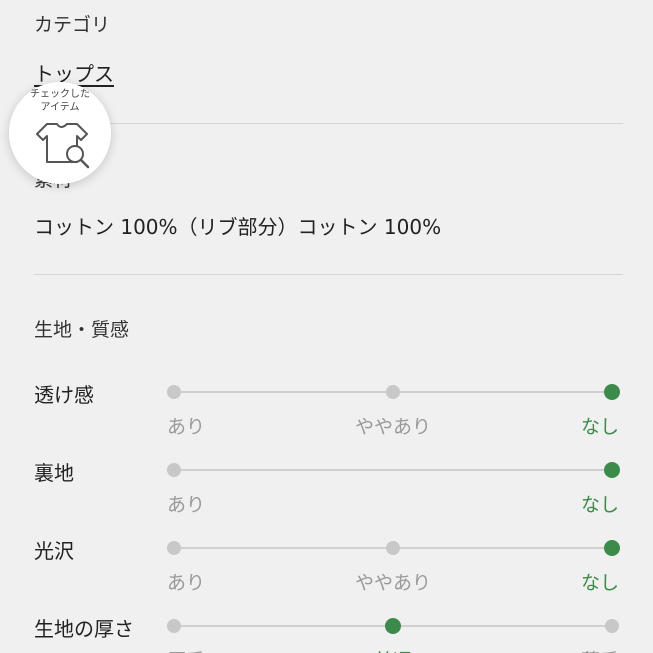 The image size is (653, 653). What do you see at coordinates (60, 94) in the screenshot?
I see `badge-text-line1: チェックした` at bounding box center [60, 94].